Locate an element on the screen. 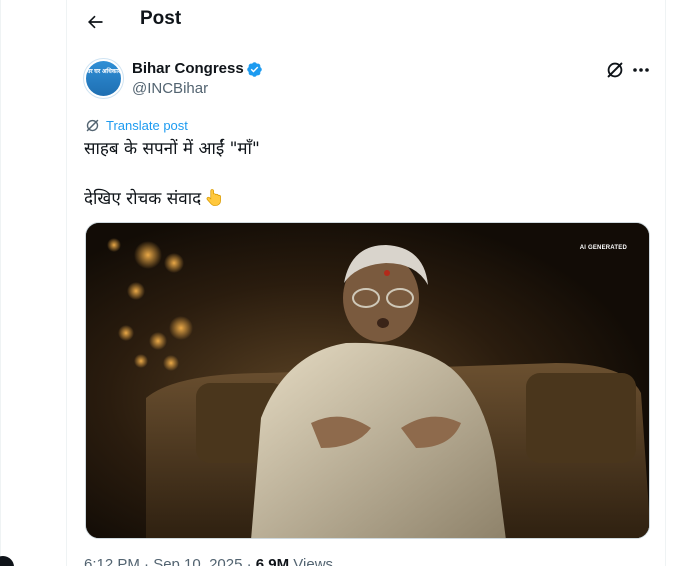  verified-badge-icon is located at coordinates (254, 69).